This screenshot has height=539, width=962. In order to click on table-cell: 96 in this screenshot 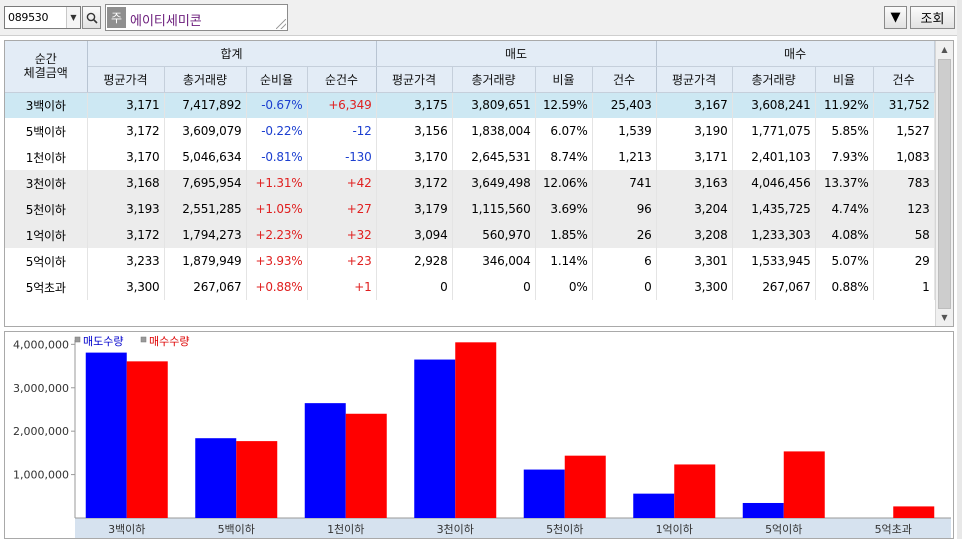, I will do `click(624, 209)`.